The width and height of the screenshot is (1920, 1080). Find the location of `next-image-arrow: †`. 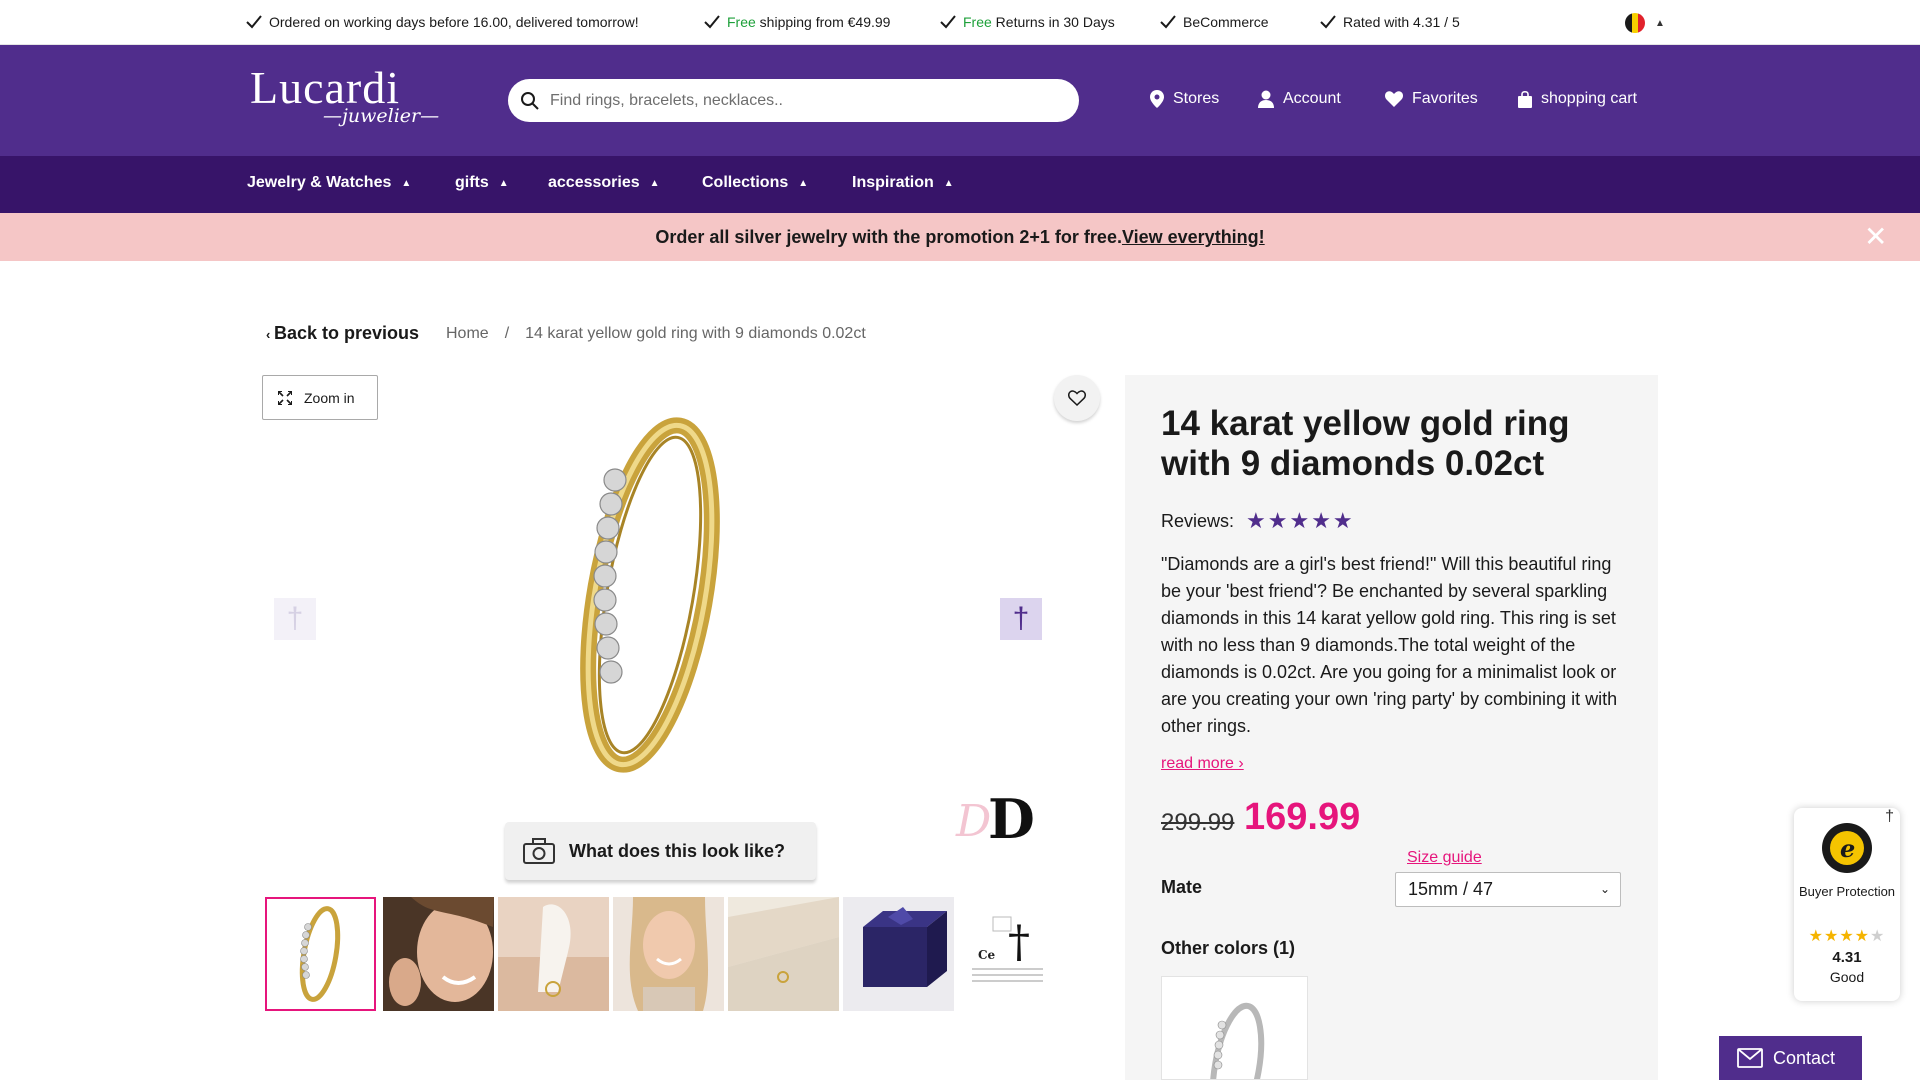

next-image-arrow: † is located at coordinates (1021, 619).